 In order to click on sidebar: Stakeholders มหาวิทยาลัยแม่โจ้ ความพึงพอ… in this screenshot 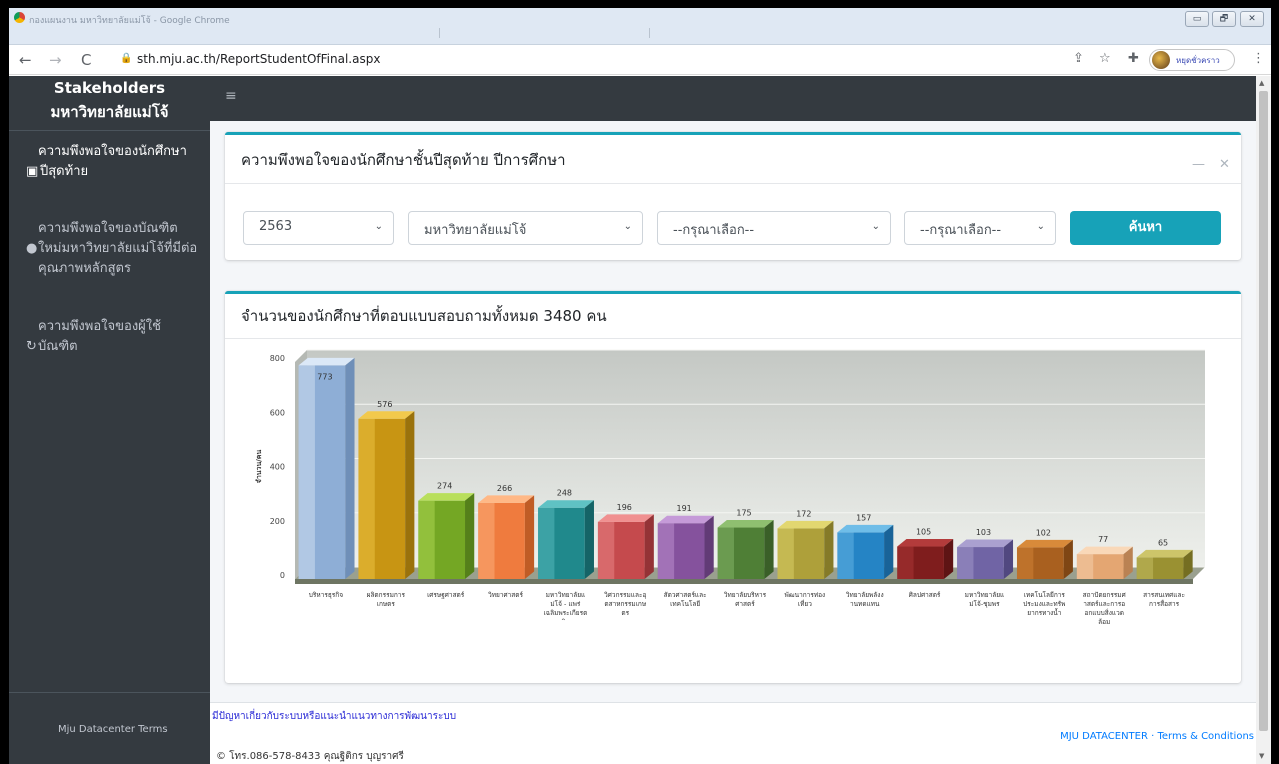, I will do `click(109, 420)`.